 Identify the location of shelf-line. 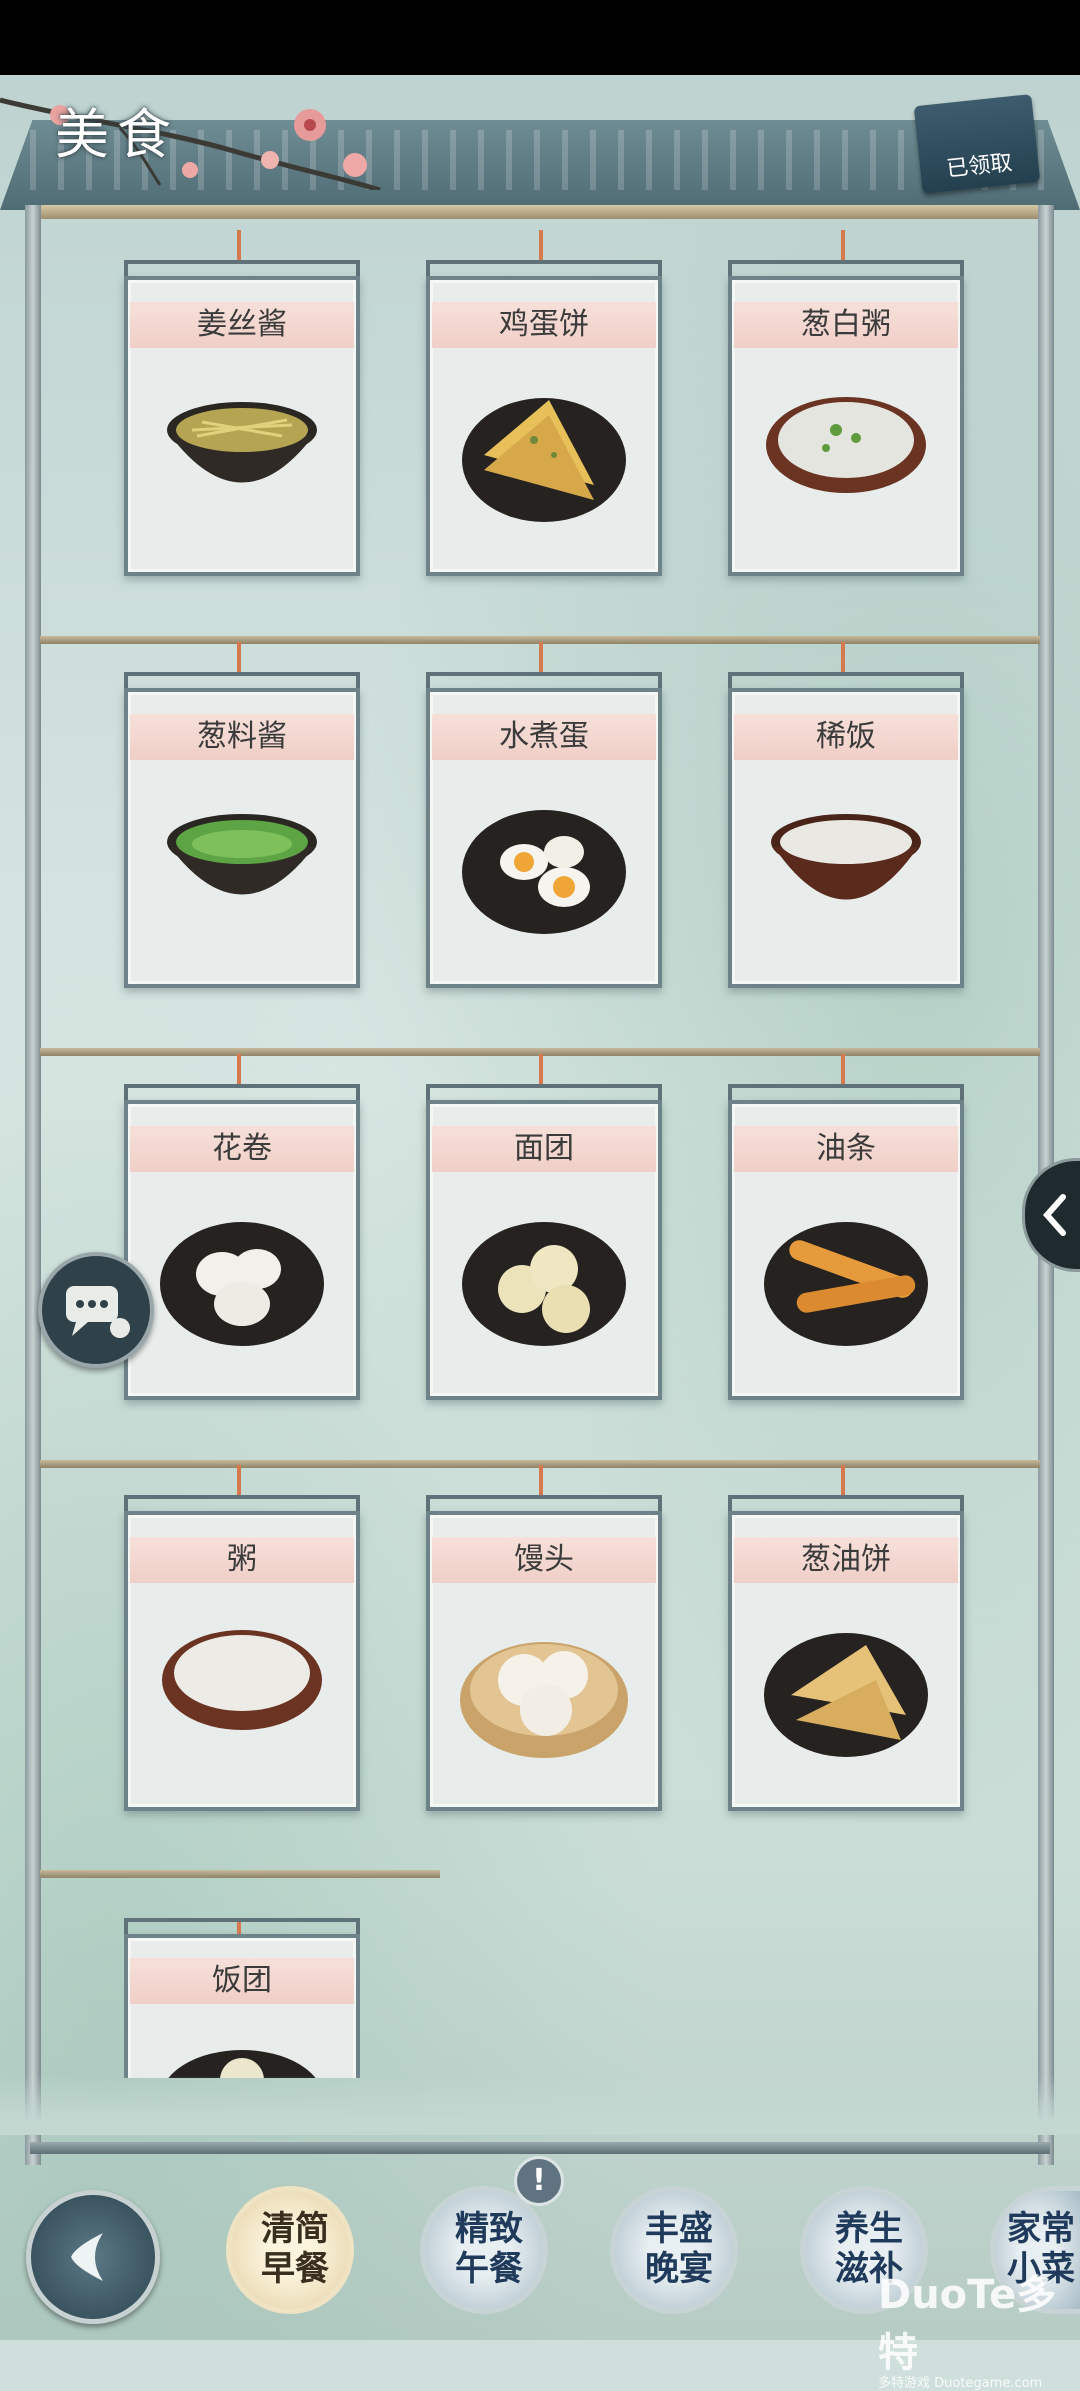
(240, 1874).